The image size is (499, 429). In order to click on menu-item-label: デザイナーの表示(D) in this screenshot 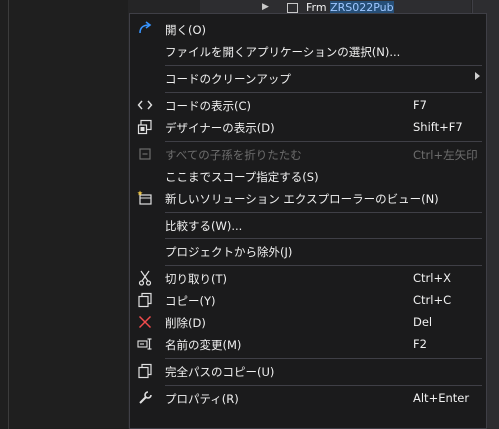, I will do `click(220, 128)`.